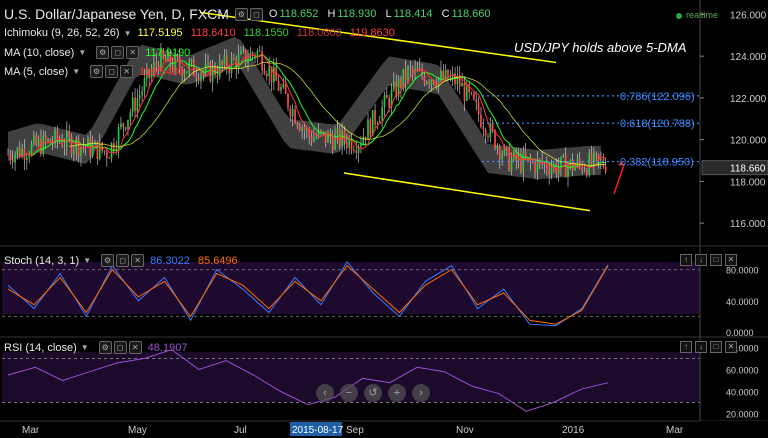 This screenshot has width=768, height=438. Describe the element at coordinates (740, 333) in the screenshot. I see `stoch-tick-label: 0.0000` at that location.